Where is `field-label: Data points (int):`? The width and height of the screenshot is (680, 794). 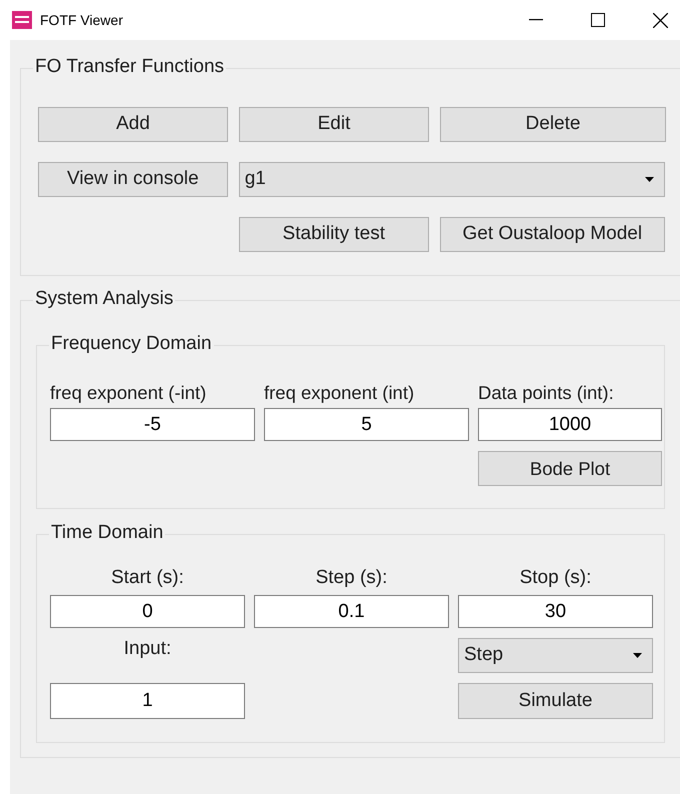
field-label: Data points (int): is located at coordinates (546, 393).